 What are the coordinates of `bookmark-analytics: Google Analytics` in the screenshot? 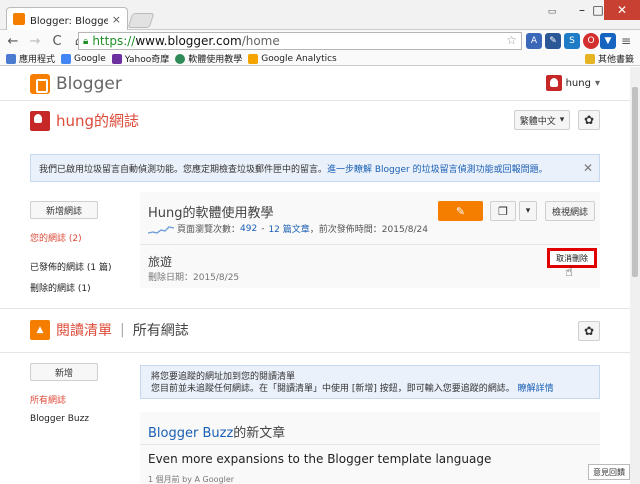 It's located at (292, 58).